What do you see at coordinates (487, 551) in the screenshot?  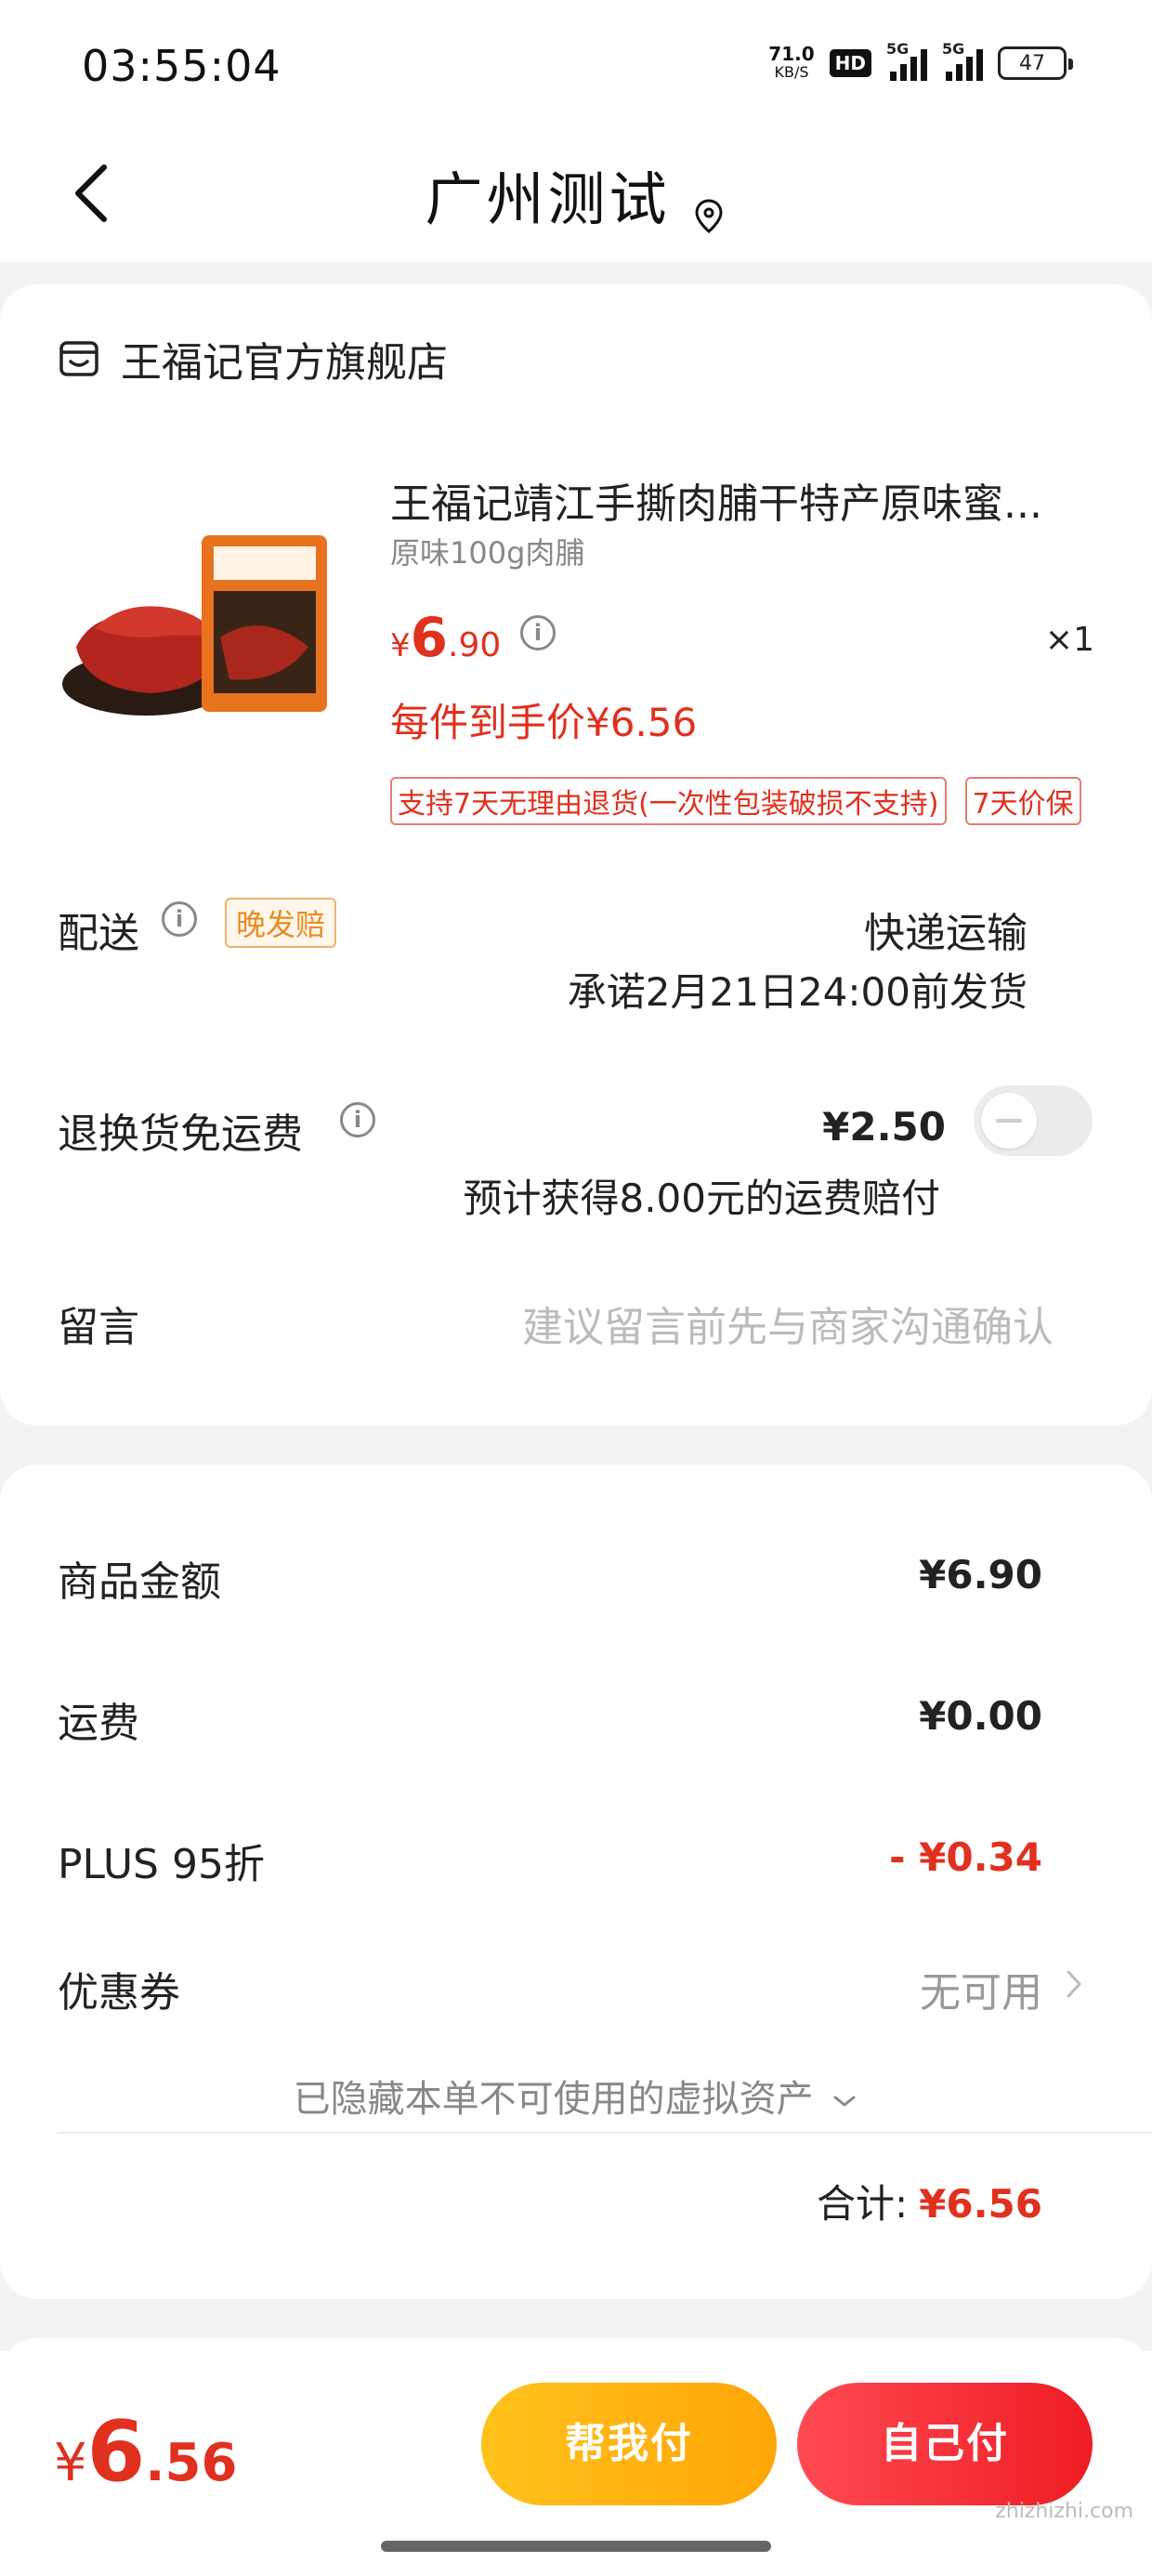 I see `product-spec: 原味100g肉脯` at bounding box center [487, 551].